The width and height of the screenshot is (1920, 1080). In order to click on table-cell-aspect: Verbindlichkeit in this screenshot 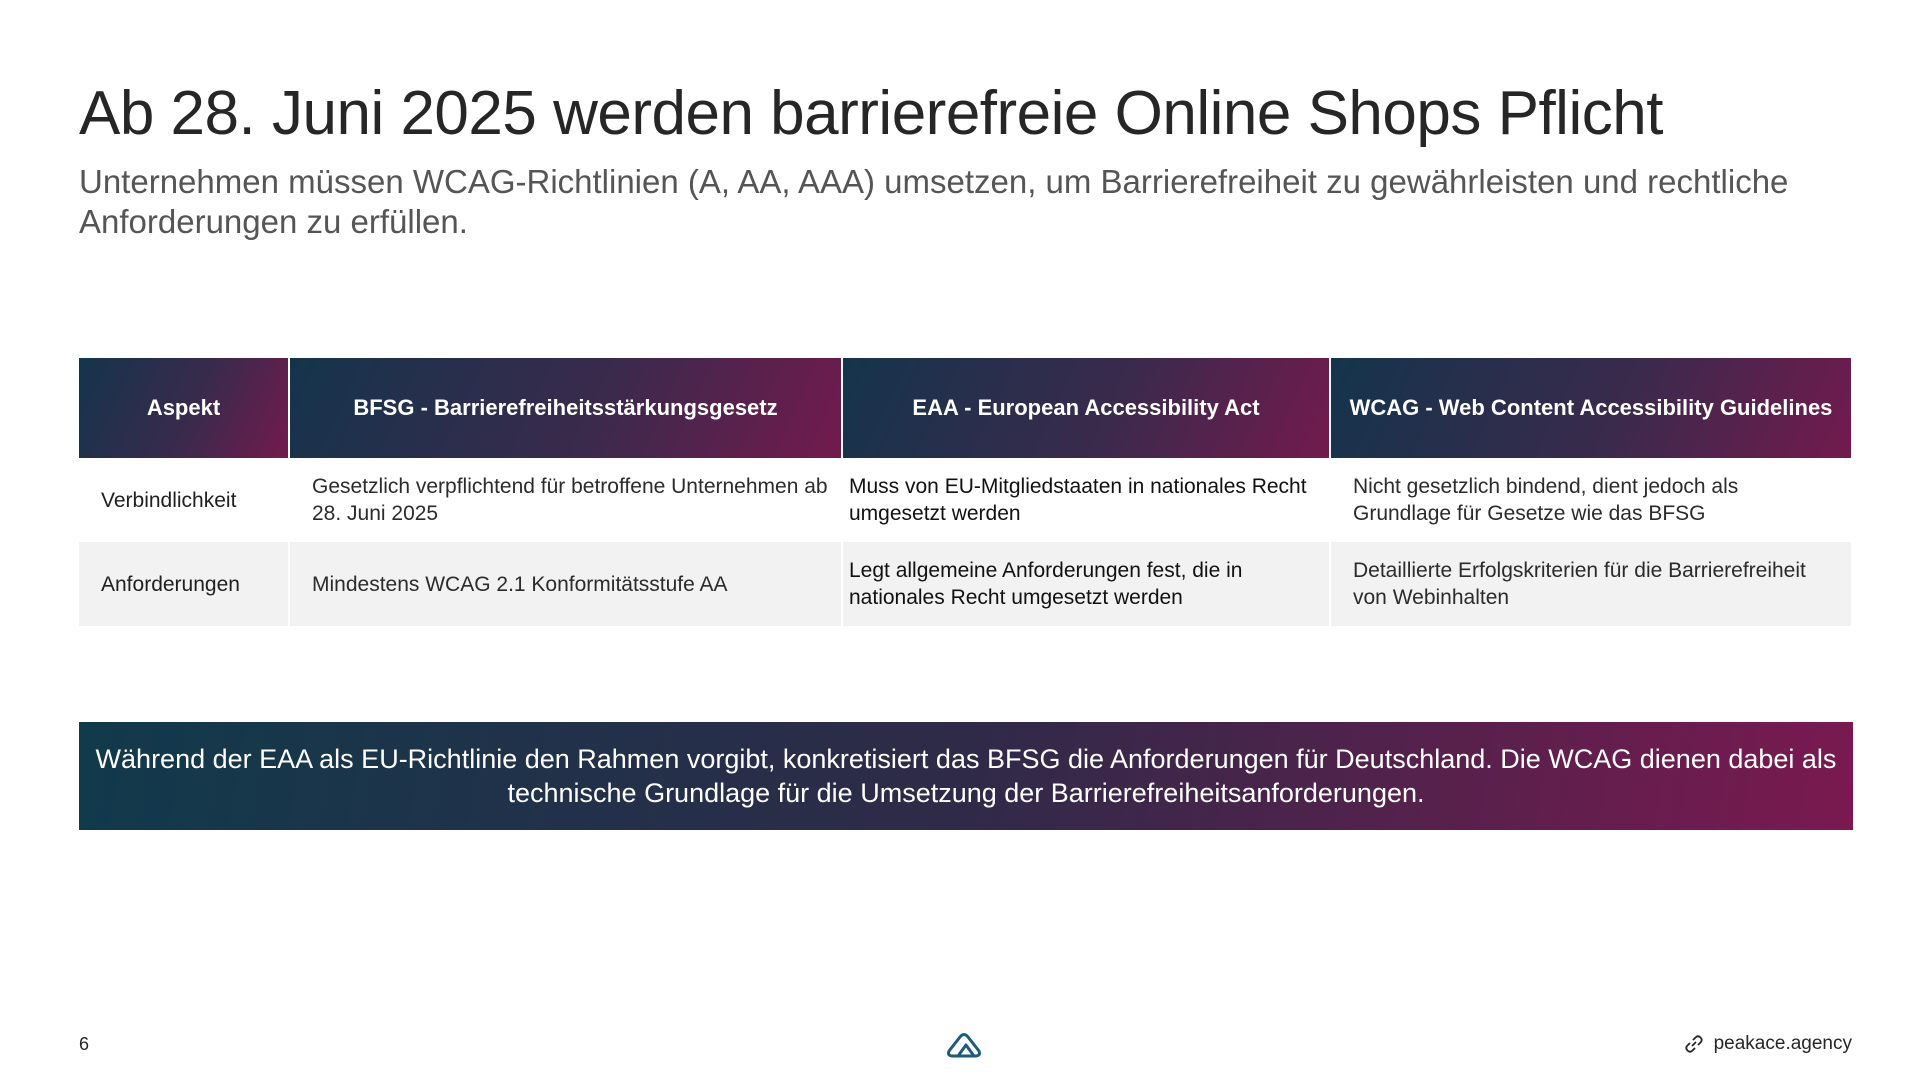, I will do `click(184, 500)`.